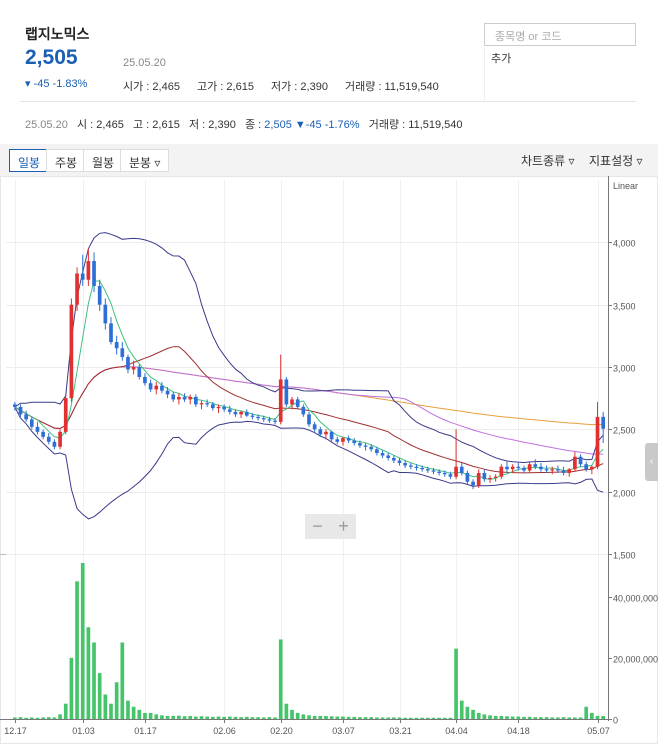  I want to click on time-tick-label: 04.18, so click(518, 731).